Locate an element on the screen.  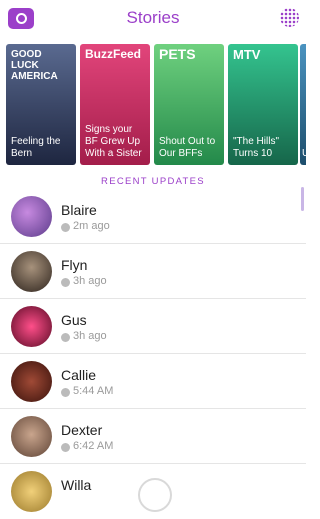
discover-card: GOOD LUCK AMERICA Feeling the Bern is located at coordinates (41, 104).